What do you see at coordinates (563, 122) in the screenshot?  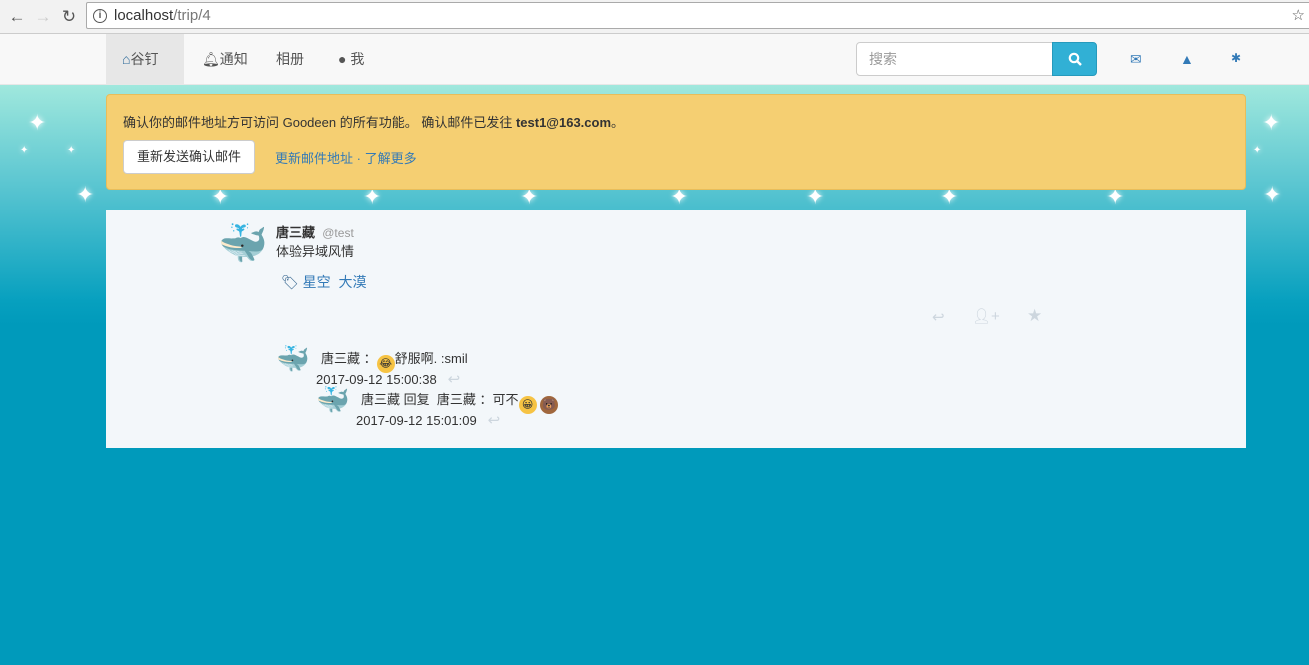 I see `alert-email: test1@163.com` at bounding box center [563, 122].